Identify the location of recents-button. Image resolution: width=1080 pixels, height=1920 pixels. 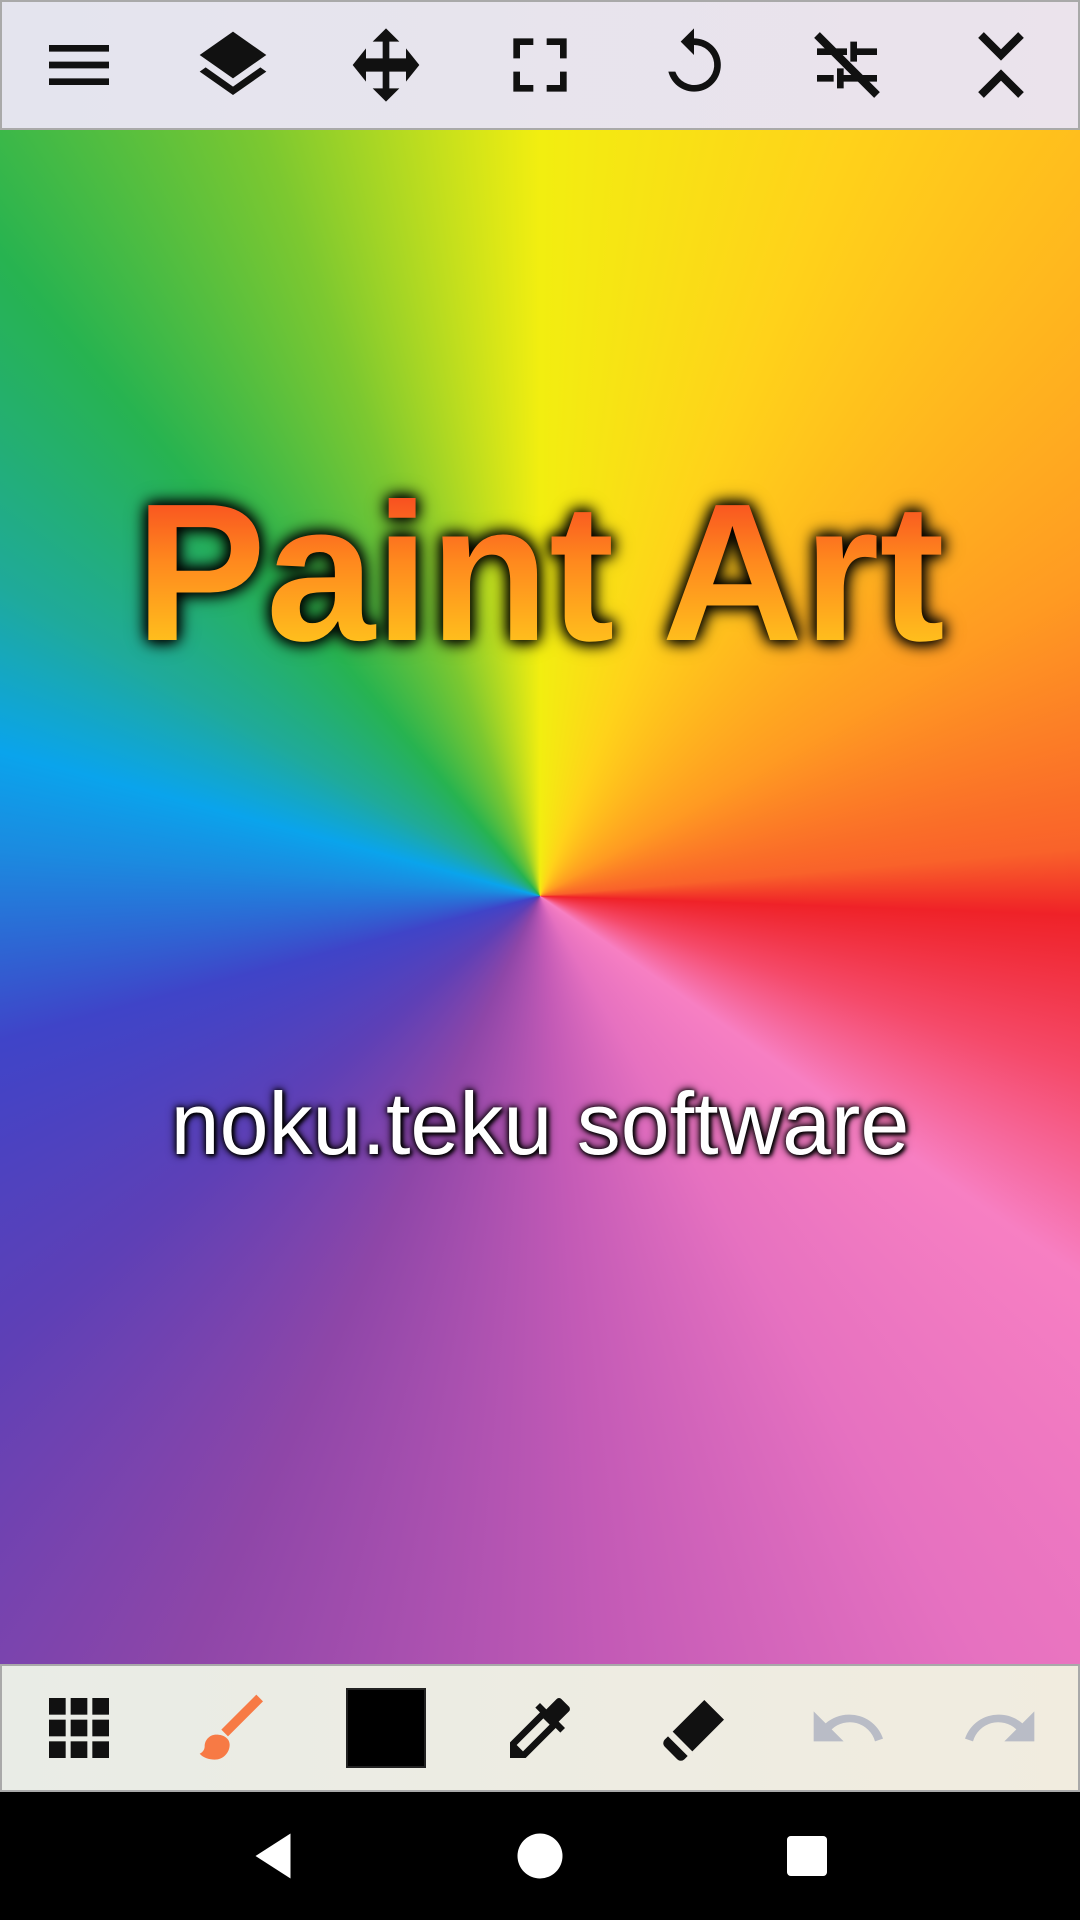
(807, 1856).